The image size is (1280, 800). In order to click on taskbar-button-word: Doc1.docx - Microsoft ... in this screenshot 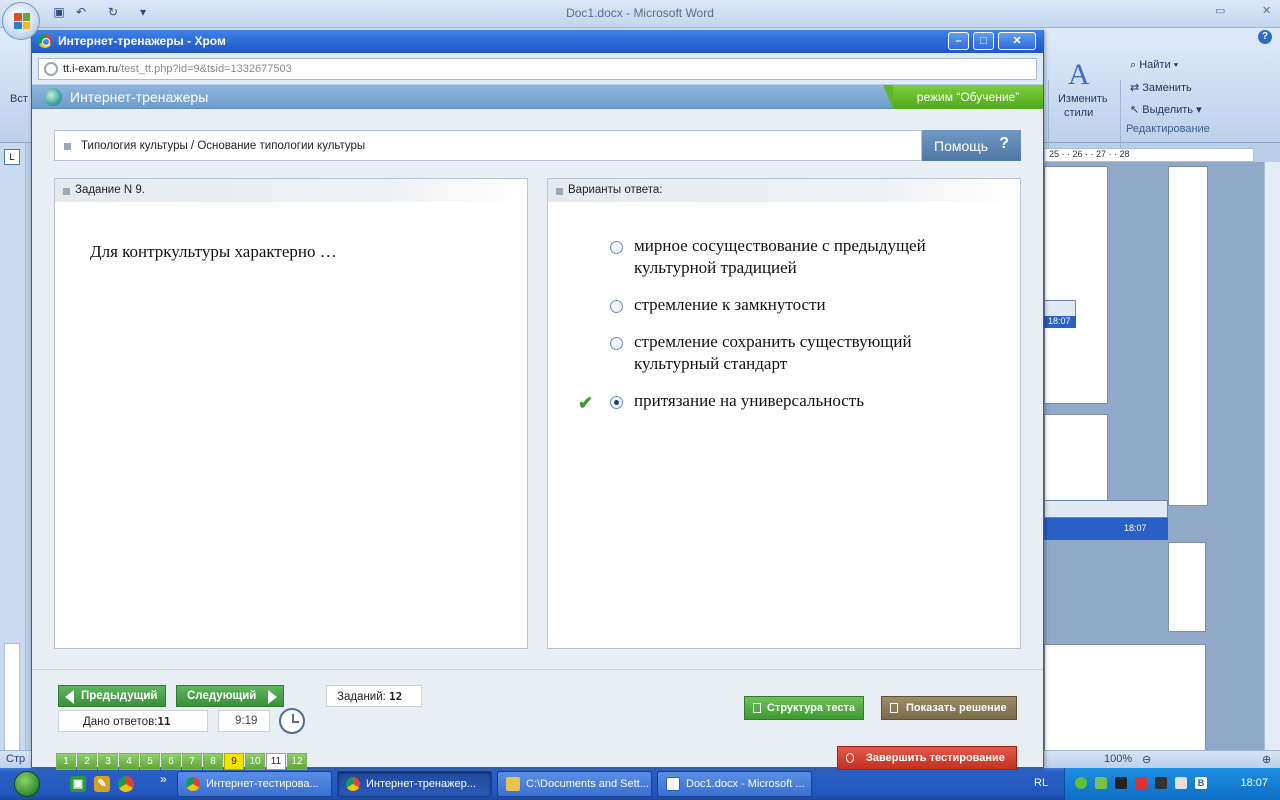, I will do `click(734, 784)`.